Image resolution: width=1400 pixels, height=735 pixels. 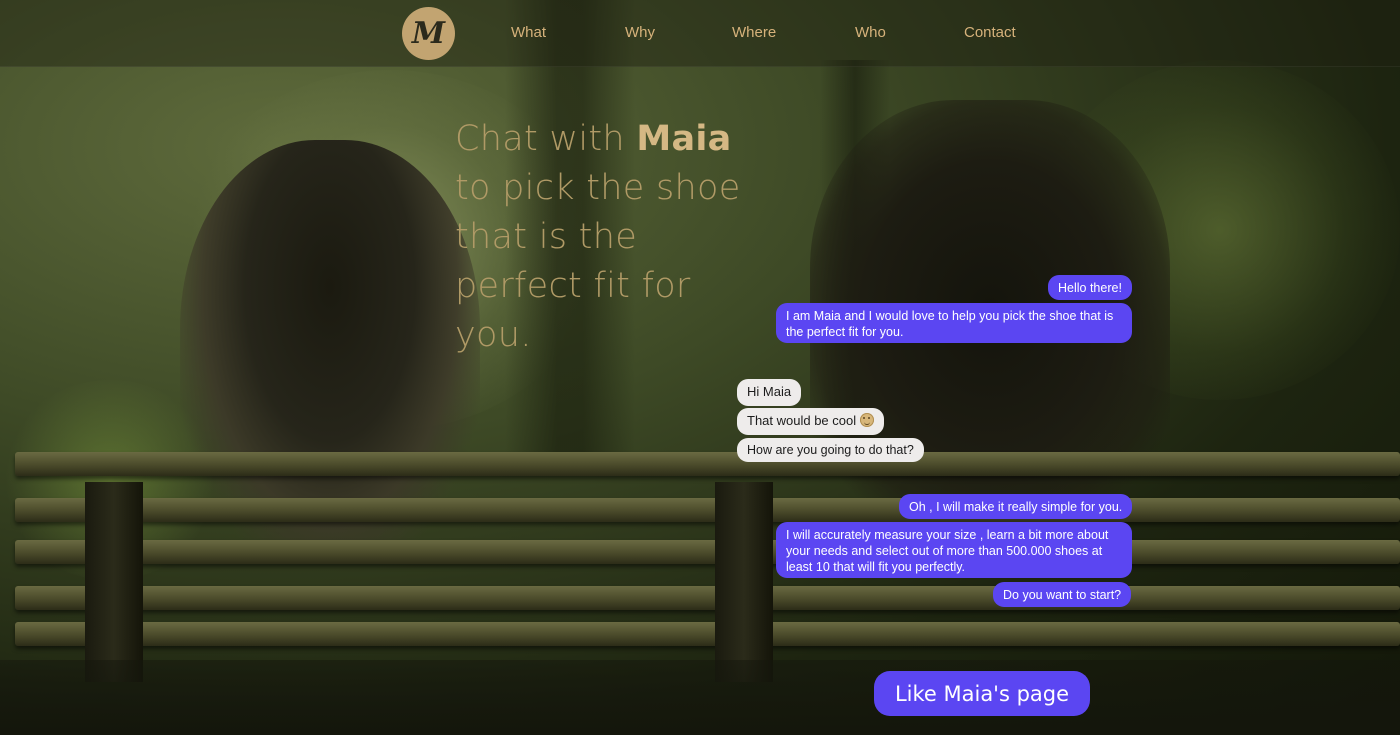 What do you see at coordinates (754, 32) in the screenshot?
I see `nav-link-where: Where` at bounding box center [754, 32].